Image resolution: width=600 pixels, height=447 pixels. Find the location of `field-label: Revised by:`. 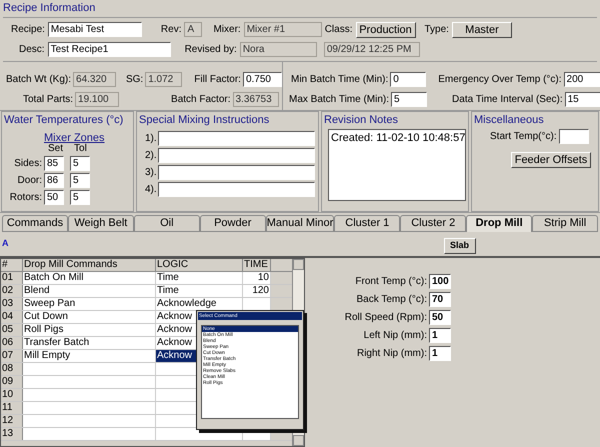

field-label: Revised by: is located at coordinates (210, 49).